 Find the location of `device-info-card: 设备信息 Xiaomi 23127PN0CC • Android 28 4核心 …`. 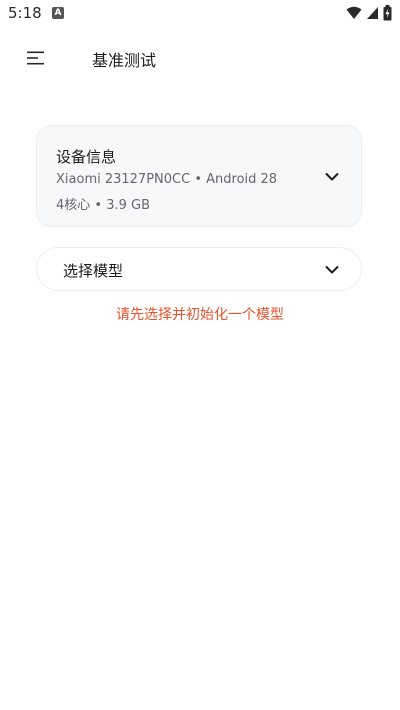

device-info-card: 设备信息 Xiaomi 23127PN0CC • Android 28 4核心 … is located at coordinates (199, 176).